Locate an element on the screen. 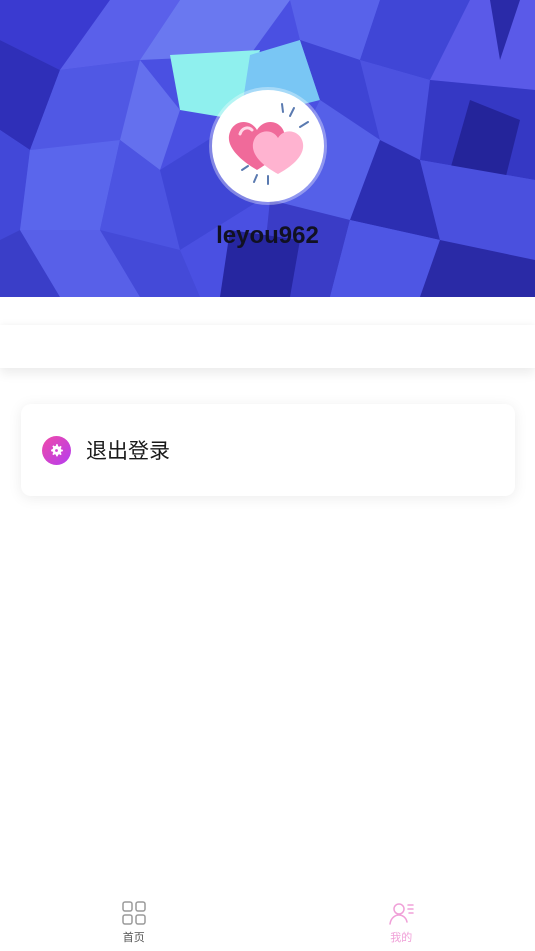 The width and height of the screenshot is (535, 951). tab-mine: 我的 is located at coordinates (401, 922).